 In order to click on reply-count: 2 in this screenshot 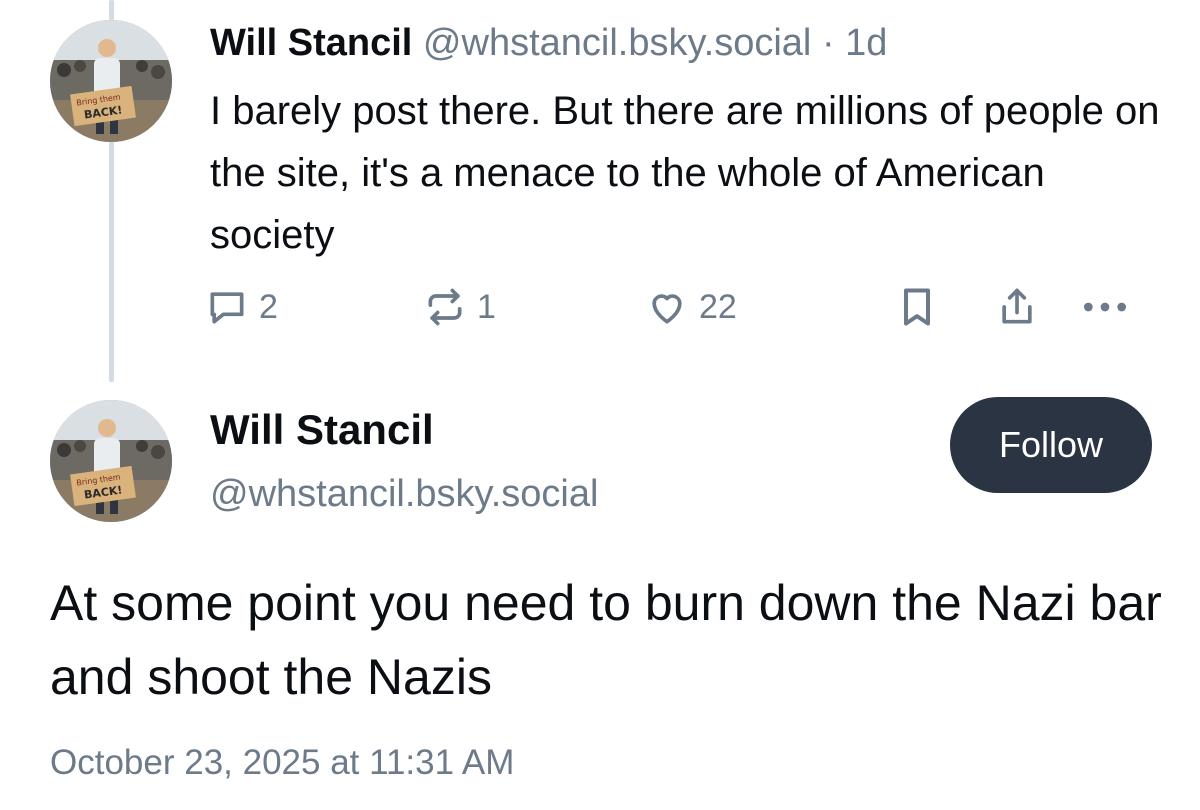, I will do `click(268, 306)`.